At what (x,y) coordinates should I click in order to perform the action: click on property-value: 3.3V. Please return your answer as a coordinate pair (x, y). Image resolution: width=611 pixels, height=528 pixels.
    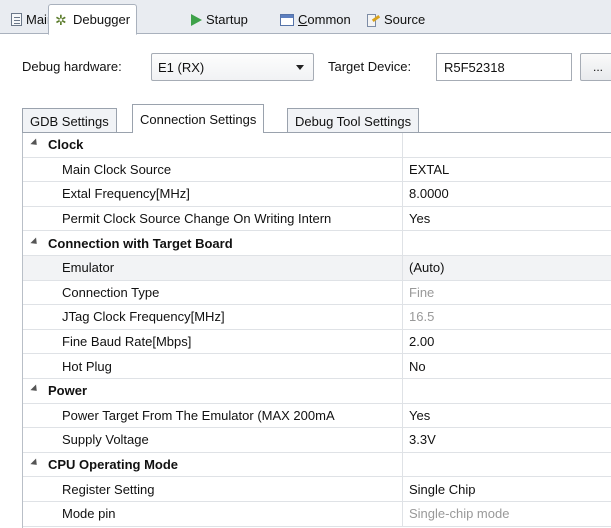
    Looking at the image, I should click on (422, 440).